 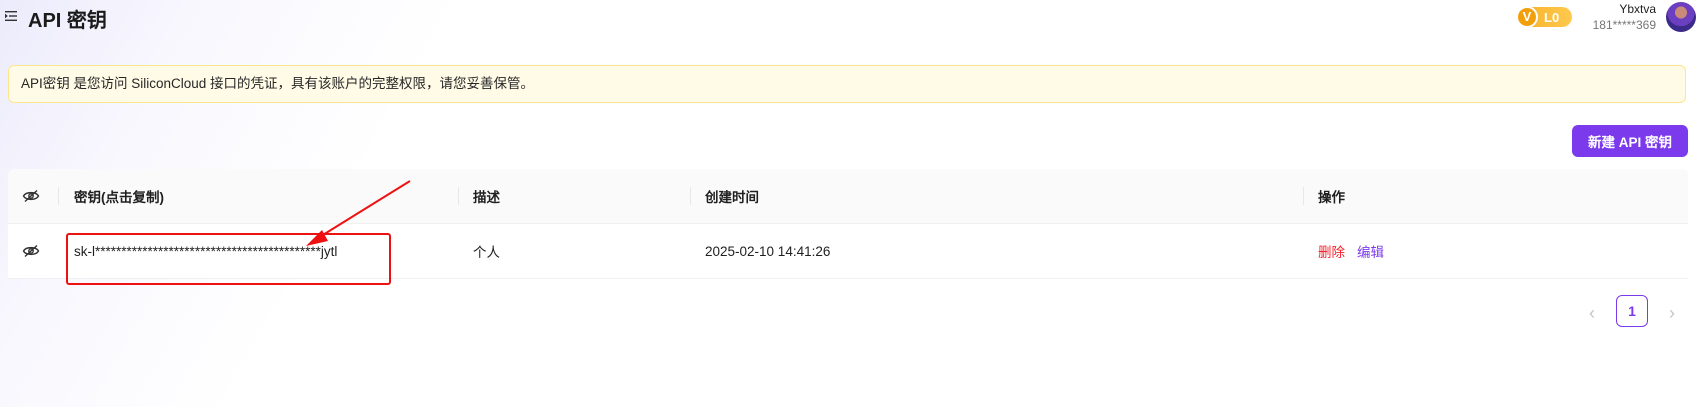 What do you see at coordinates (1552, 17) in the screenshot?
I see `level-label: L0` at bounding box center [1552, 17].